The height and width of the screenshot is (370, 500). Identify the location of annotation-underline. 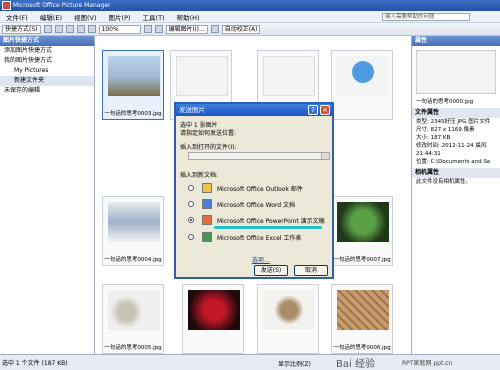
(268, 227).